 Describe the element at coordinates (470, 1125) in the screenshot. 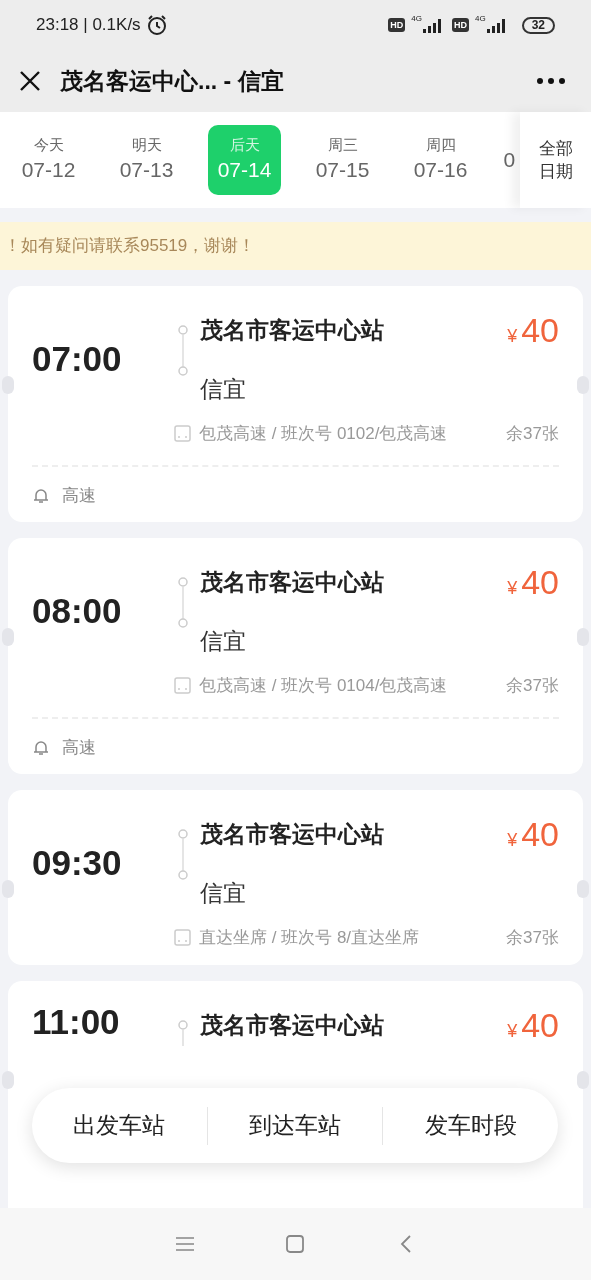

I see `filter-tab: 发车时段` at that location.